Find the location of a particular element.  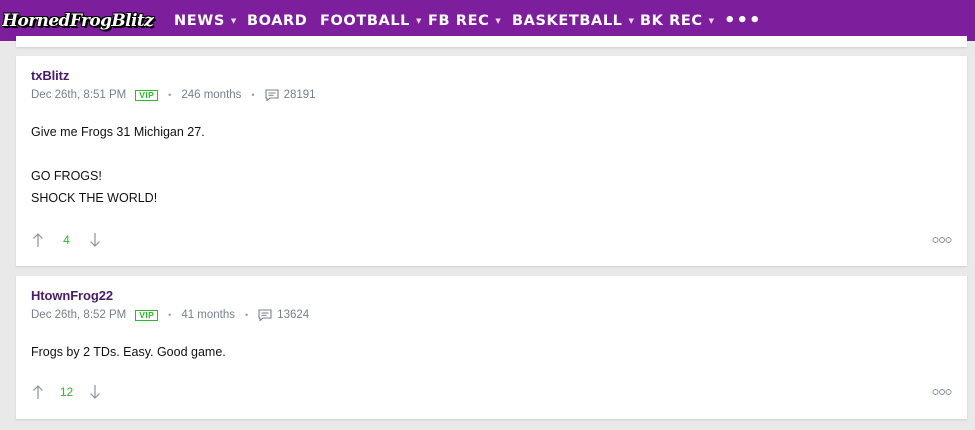

vote-score: 4 is located at coordinates (66, 240).